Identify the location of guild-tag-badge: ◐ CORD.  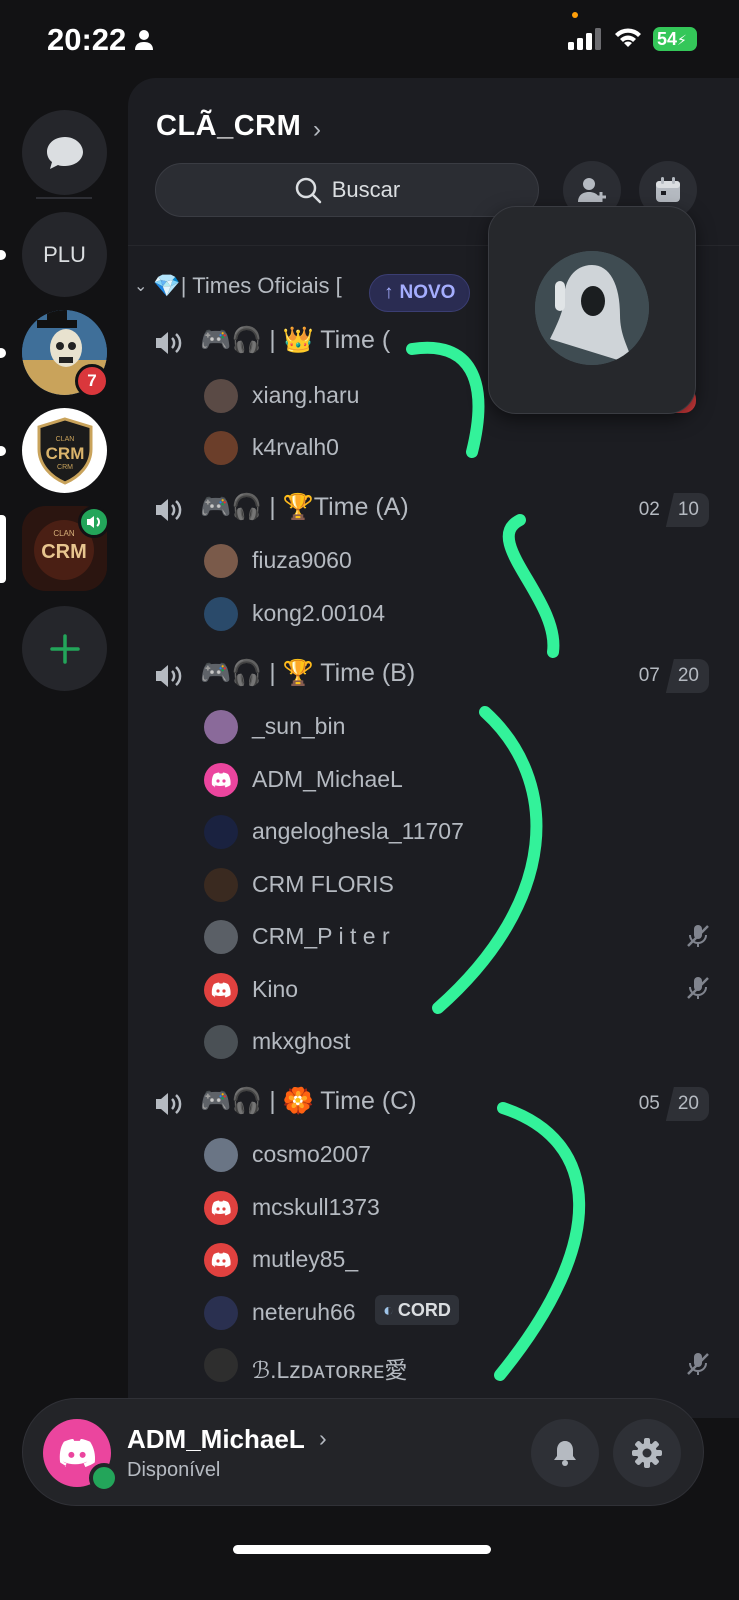
(417, 1310).